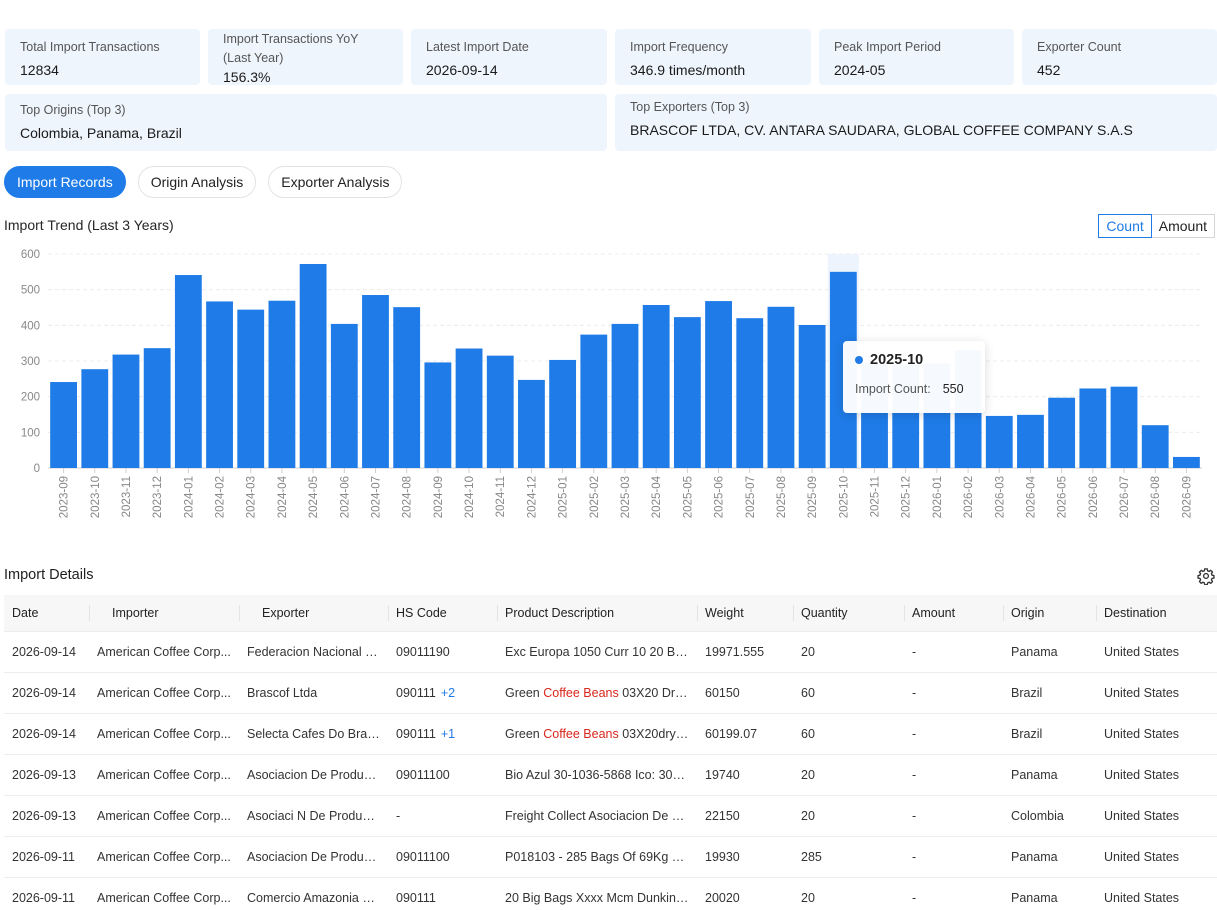 The width and height of the screenshot is (1217, 910). What do you see at coordinates (588, 856) in the screenshot?
I see `description-text: P018103 - 285 Bags Of 69Kg` at bounding box center [588, 856].